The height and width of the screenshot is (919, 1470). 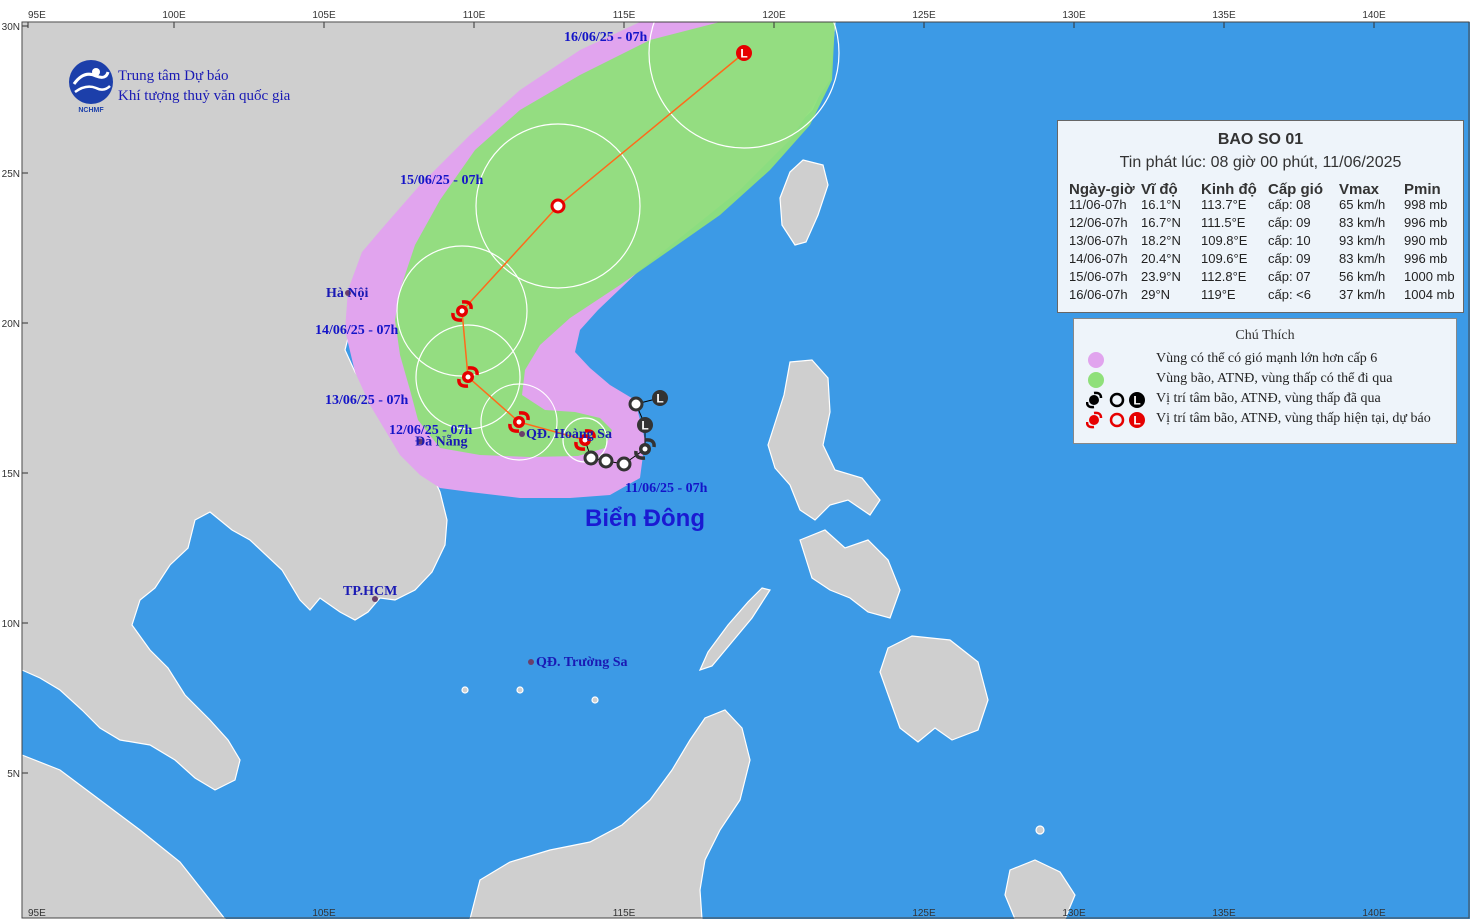 What do you see at coordinates (1295, 189) in the screenshot?
I see `header-wind-level: Cấp gió` at bounding box center [1295, 189].